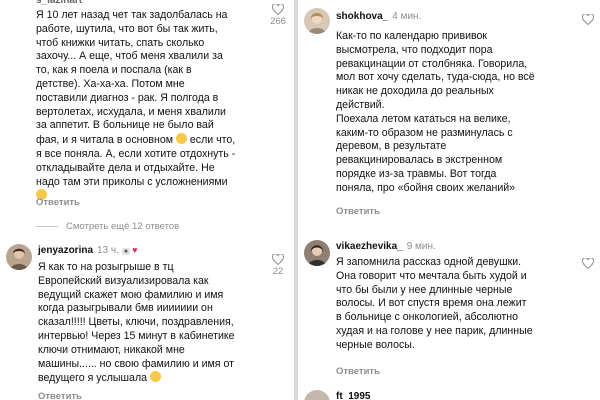  What do you see at coordinates (353, 395) in the screenshot?
I see `comment-username: ft_1995` at bounding box center [353, 395].